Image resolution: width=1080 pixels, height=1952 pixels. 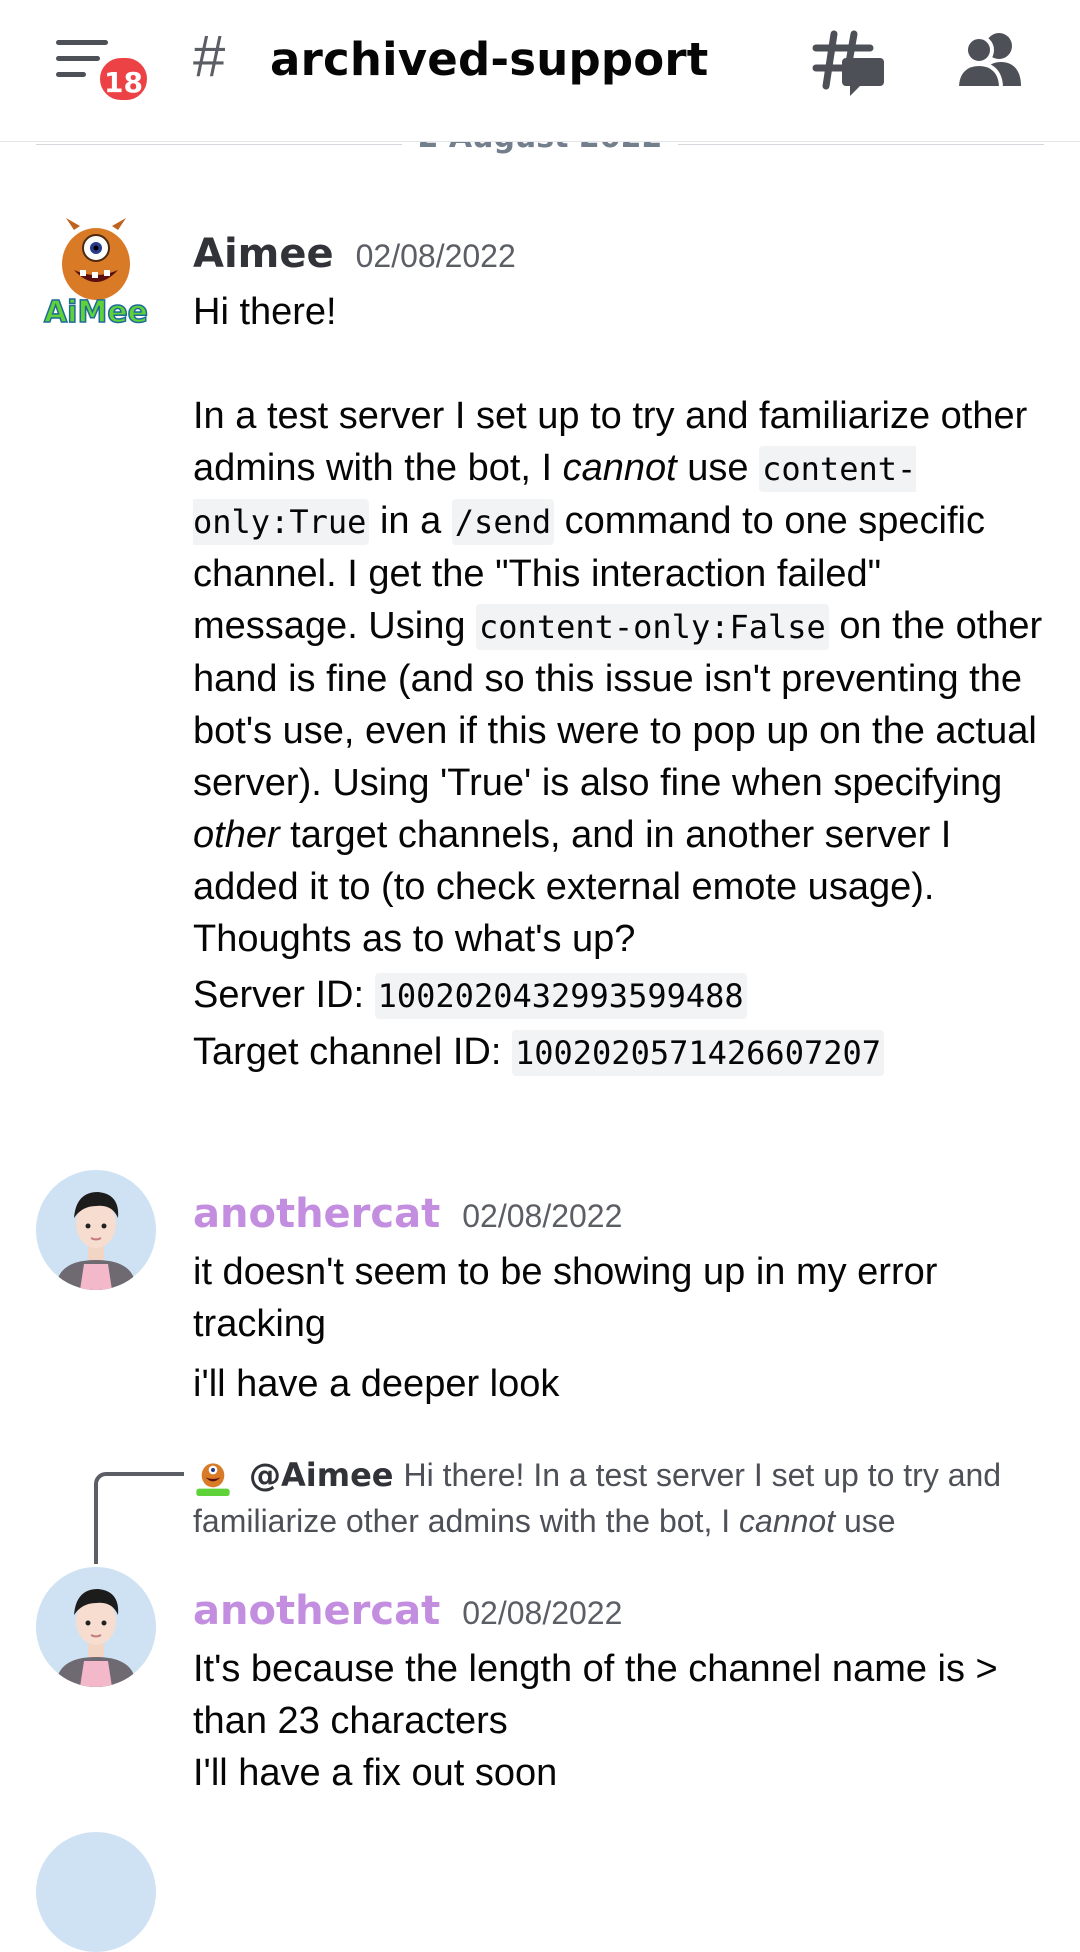 What do you see at coordinates (284, 995) in the screenshot?
I see `text-run: Server ID:` at bounding box center [284, 995].